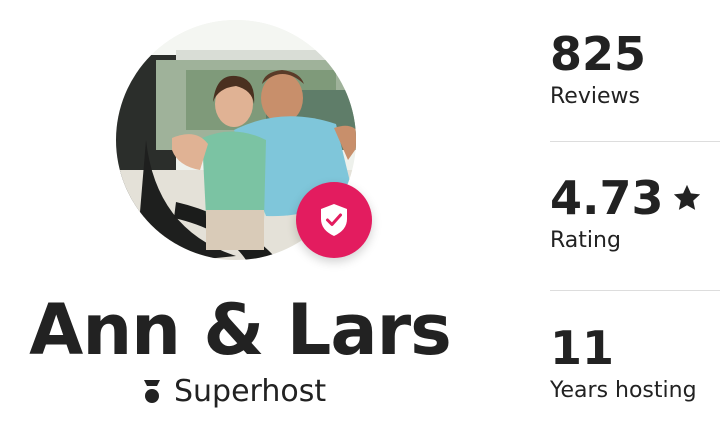 This screenshot has width=720, height=441. I want to click on reviews-label: Reviews, so click(595, 96).